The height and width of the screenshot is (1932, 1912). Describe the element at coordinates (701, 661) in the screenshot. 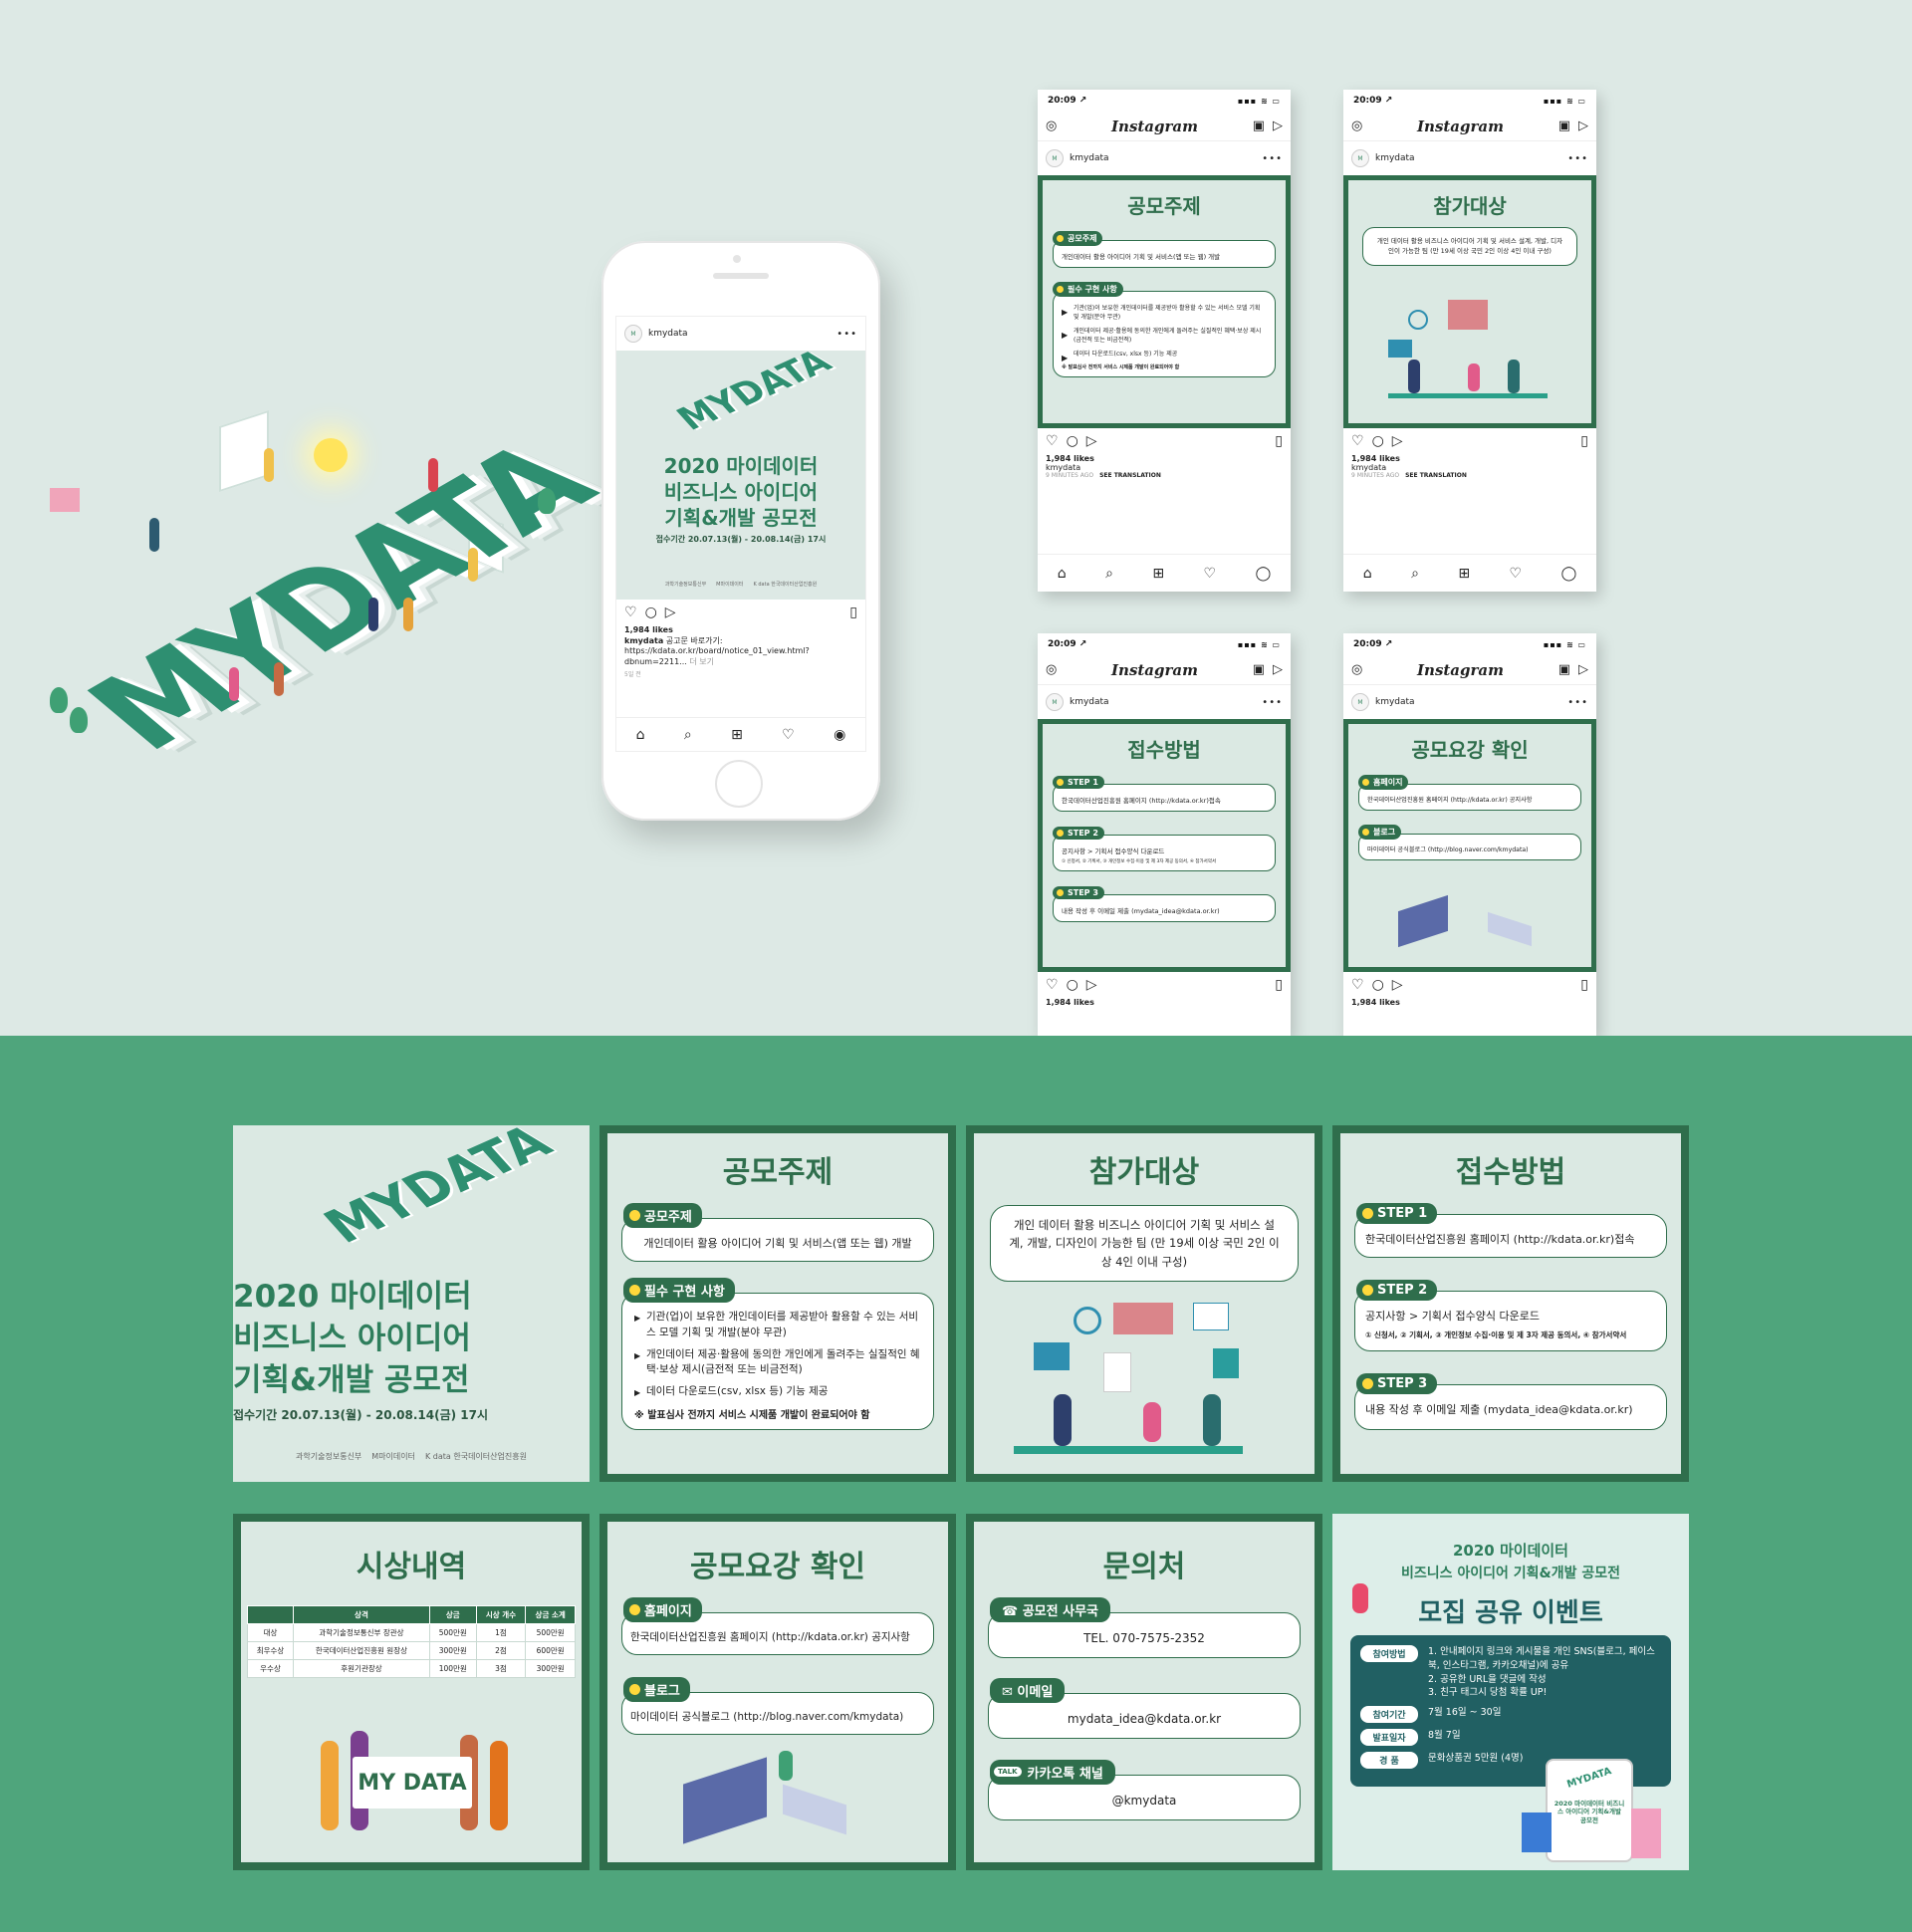

I see `caption-more: 더 보기` at that location.